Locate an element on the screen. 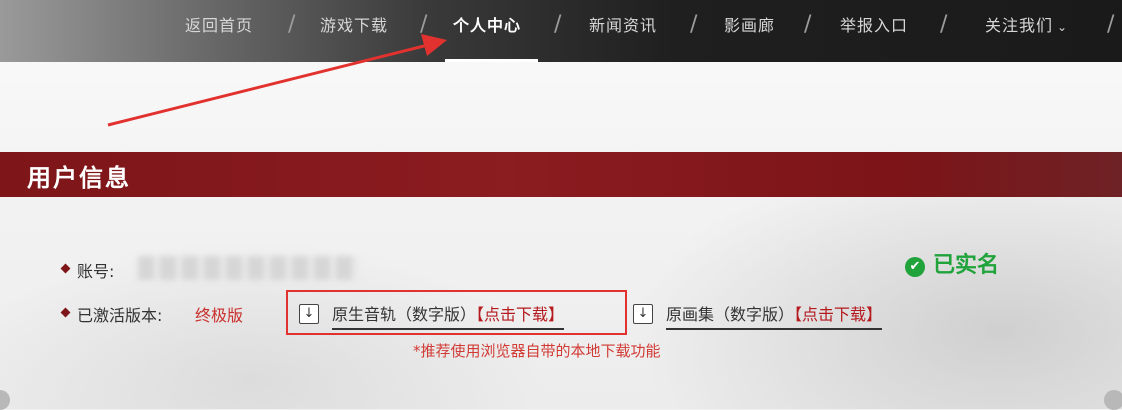  download-artbook-link: 原画集（数字版）【点击下载】 is located at coordinates (774, 315).